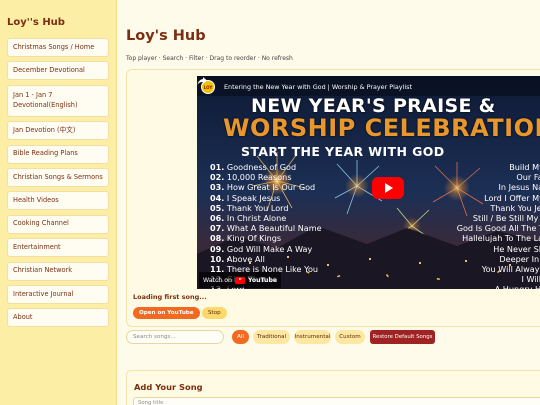 The width and height of the screenshot is (540, 405). Describe the element at coordinates (217, 187) in the screenshot. I see `track-number: 03.` at that location.